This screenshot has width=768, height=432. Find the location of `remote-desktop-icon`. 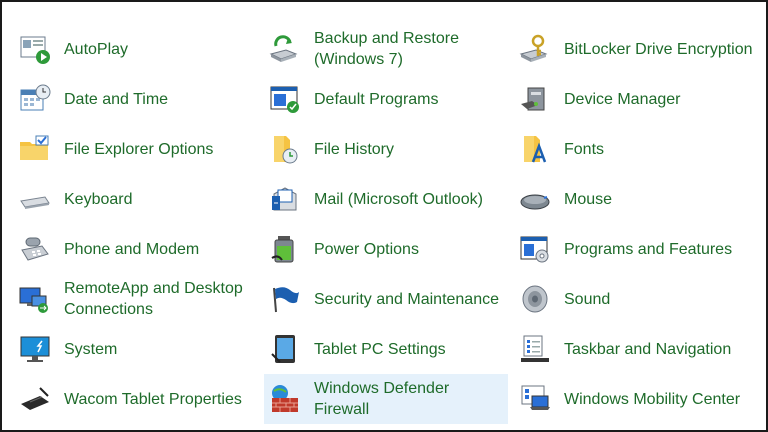

remote-desktop-icon is located at coordinates (33, 300).